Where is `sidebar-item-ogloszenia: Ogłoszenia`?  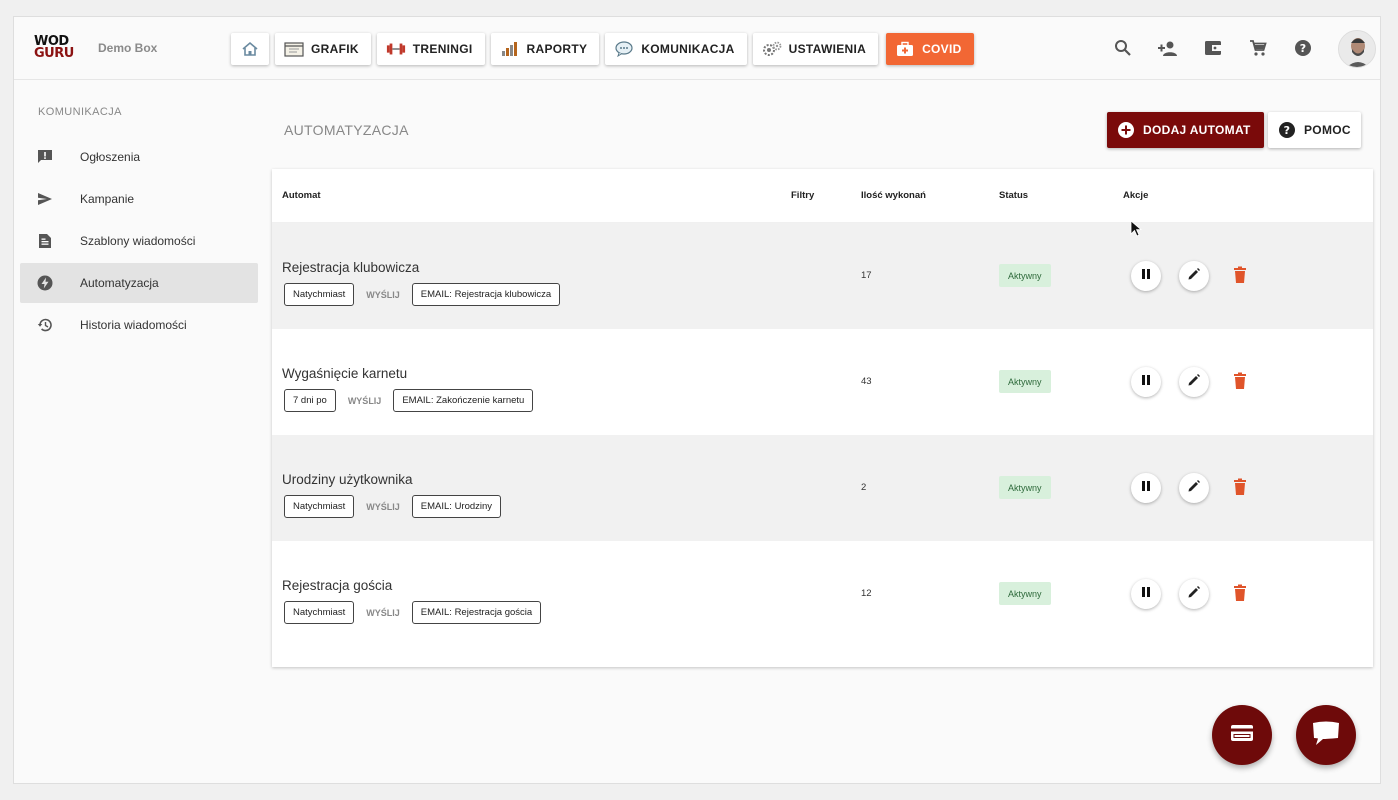
sidebar-item-ogloszenia: Ogłoszenia is located at coordinates (139, 157).